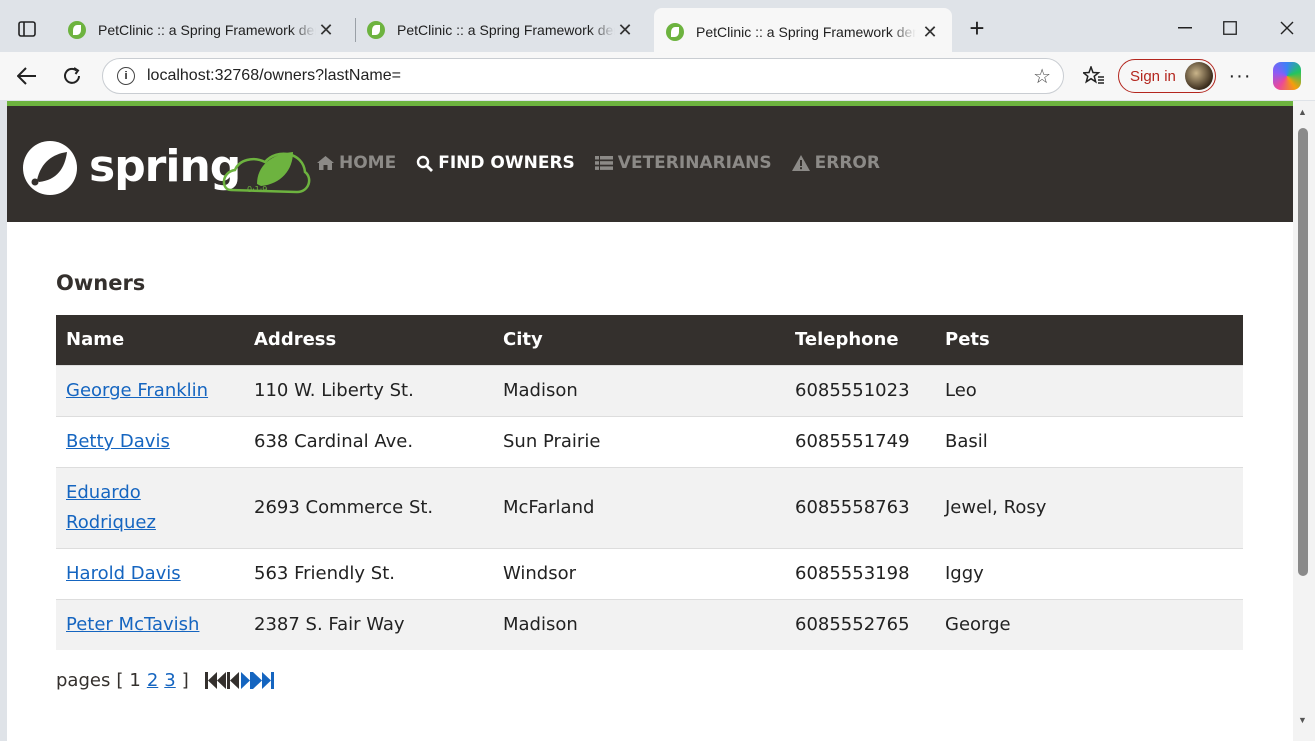 The image size is (1315, 741). I want to click on sign-in-button: Sign in, so click(1167, 76).